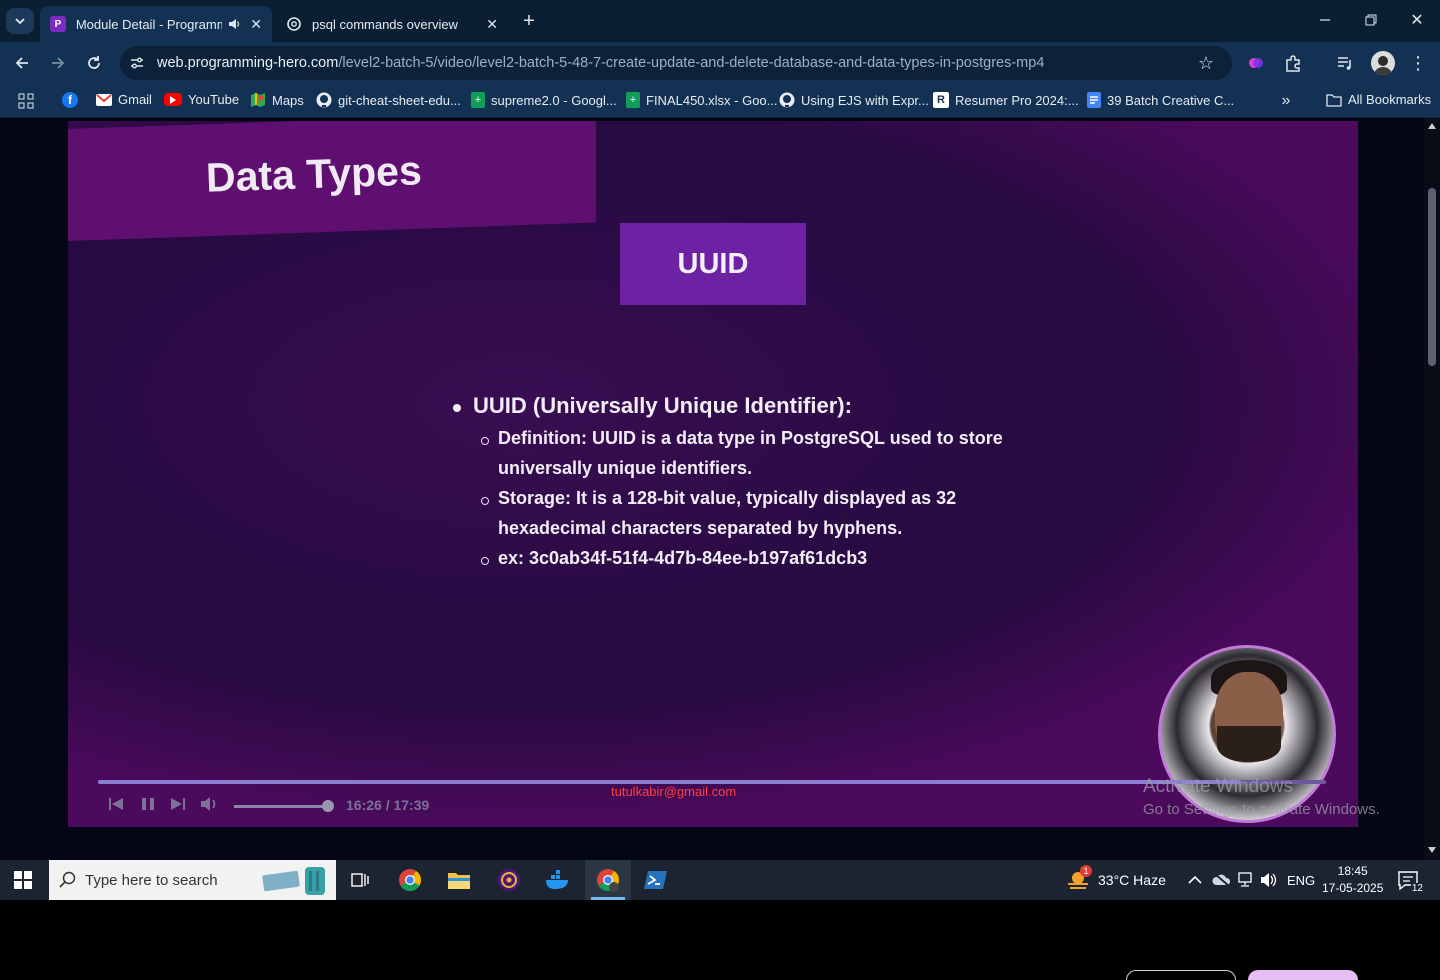 This screenshot has width=1440, height=980. Describe the element at coordinates (558, 880) in the screenshot. I see `docker-whale-icon` at that location.